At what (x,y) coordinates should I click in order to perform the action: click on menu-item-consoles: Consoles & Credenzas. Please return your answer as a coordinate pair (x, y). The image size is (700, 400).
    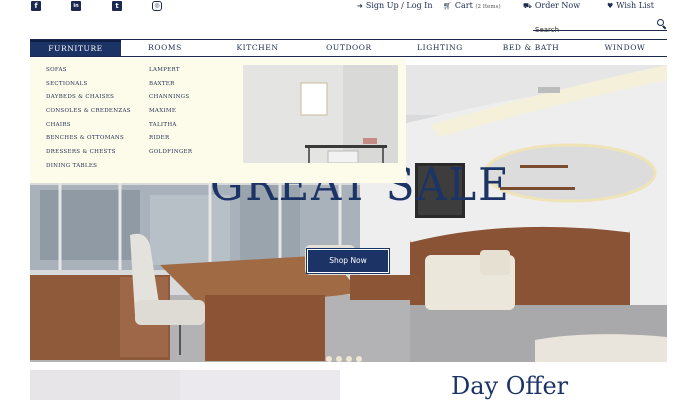
    Looking at the image, I should click on (88, 112).